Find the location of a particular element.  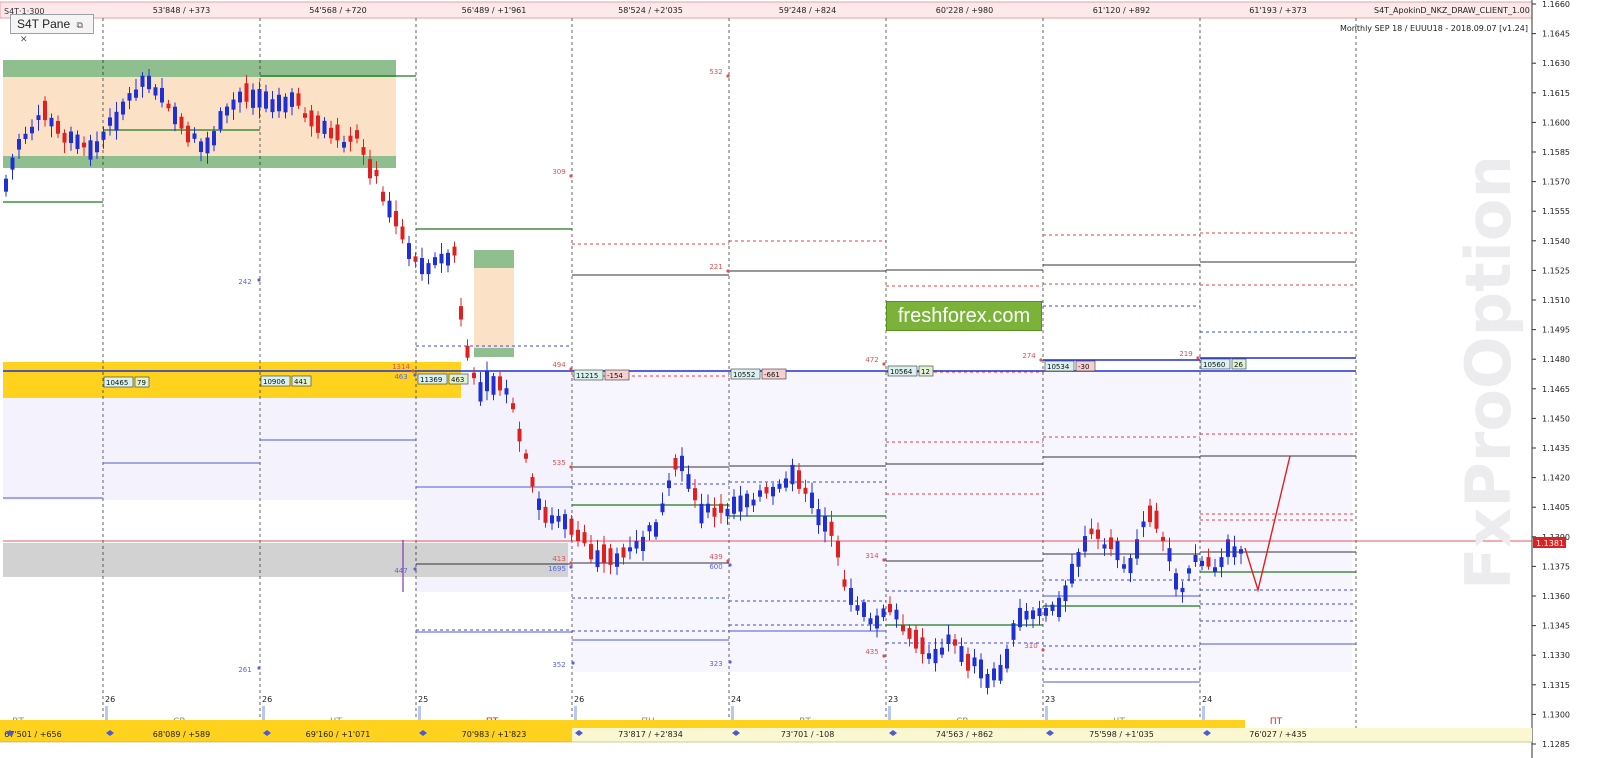

bottom-axis-label: 76'027 / +435 is located at coordinates (1277, 734).